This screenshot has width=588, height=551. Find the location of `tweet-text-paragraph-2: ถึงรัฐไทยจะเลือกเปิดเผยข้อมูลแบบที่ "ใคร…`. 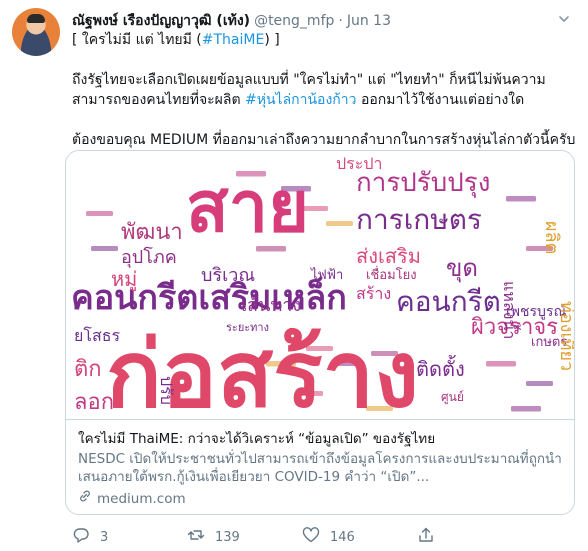

tweet-text-paragraph-2: ถึงรัฐไทยจะเลือกเปิดเผยข้อมูลแบบที่ "ใคร… is located at coordinates (324, 90).